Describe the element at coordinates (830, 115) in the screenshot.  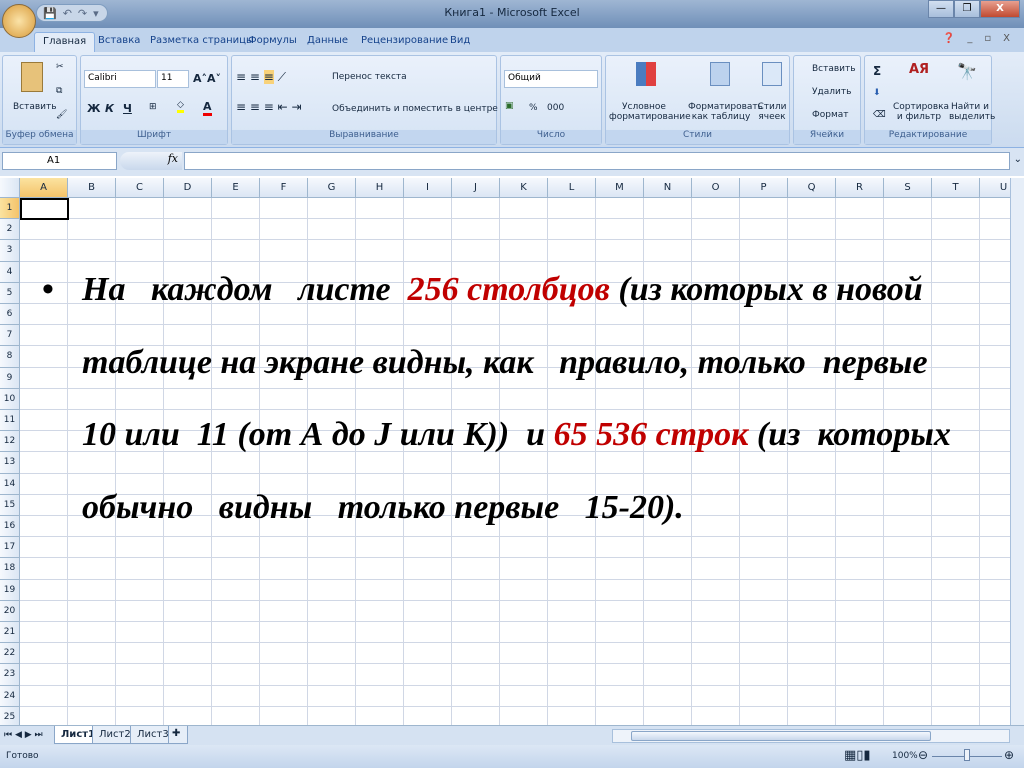
I see `format-cells-button: Формат` at that location.